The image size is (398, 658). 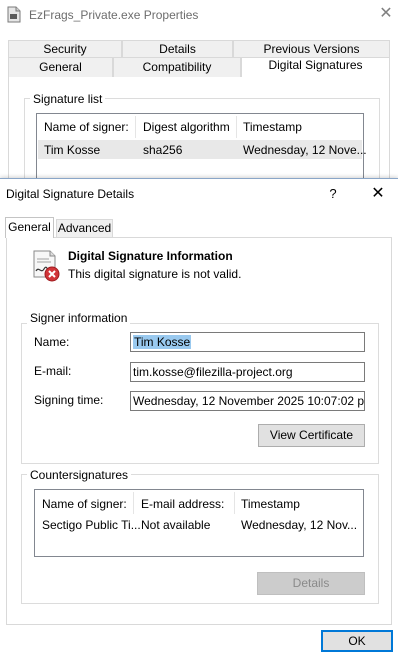 What do you see at coordinates (79, 318) in the screenshot?
I see `signer-information-label: Signer information` at bounding box center [79, 318].